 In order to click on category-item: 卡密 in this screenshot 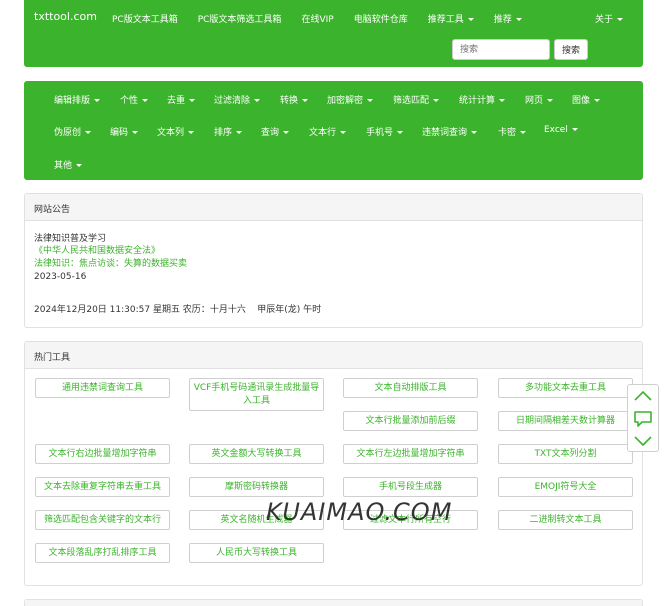, I will do `click(512, 131)`.